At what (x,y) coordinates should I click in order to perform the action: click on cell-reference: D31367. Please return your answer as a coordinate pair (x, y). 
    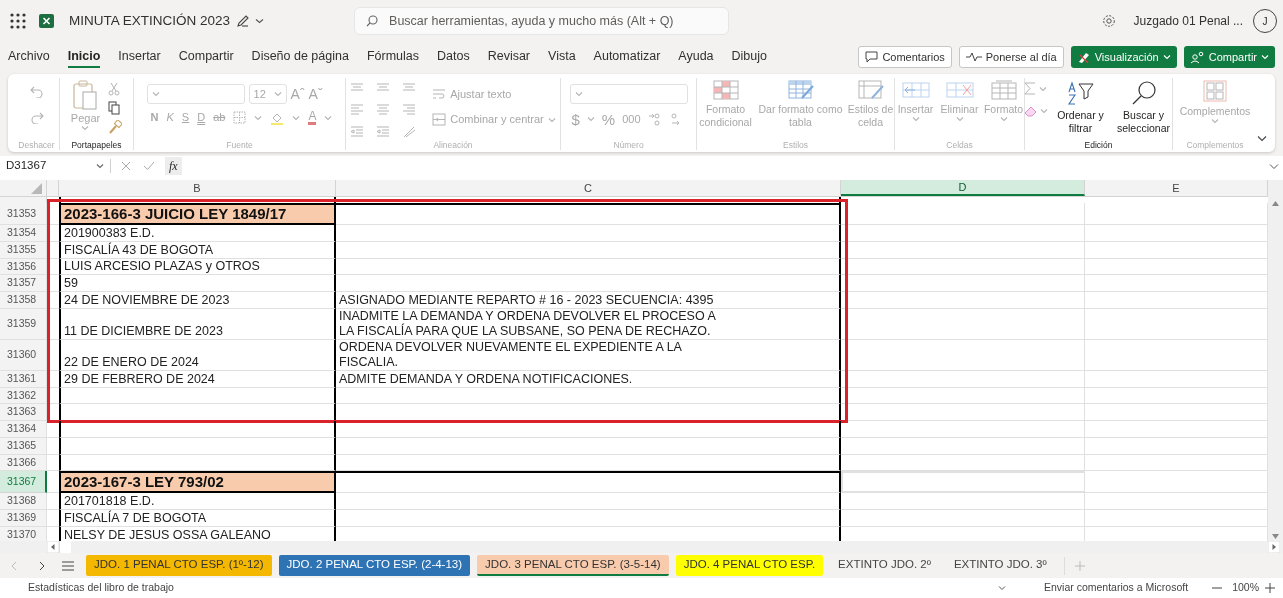
    Looking at the image, I should click on (26, 166).